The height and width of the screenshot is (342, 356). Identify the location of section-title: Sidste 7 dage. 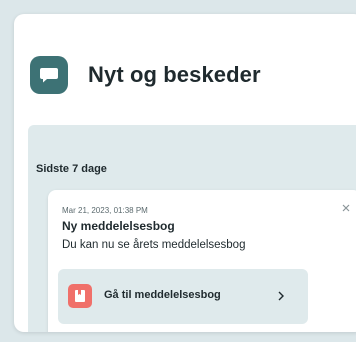
(71, 169).